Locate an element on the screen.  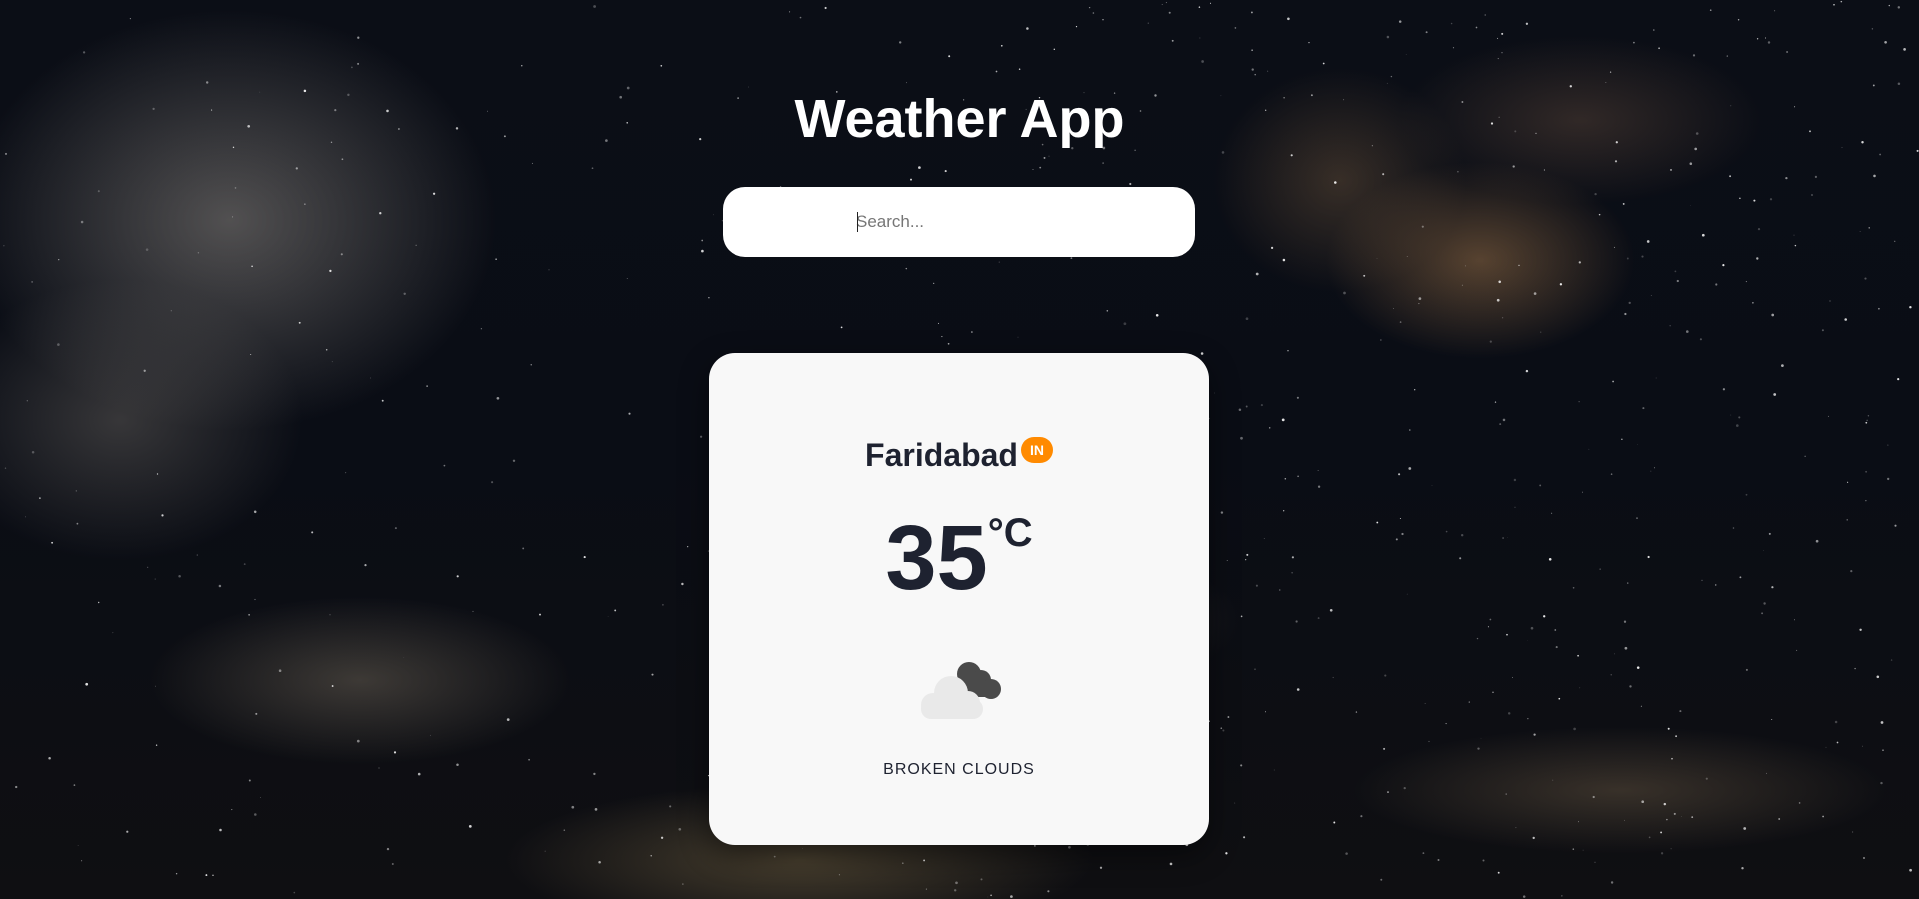
page-title: Weather App is located at coordinates (959, 119).